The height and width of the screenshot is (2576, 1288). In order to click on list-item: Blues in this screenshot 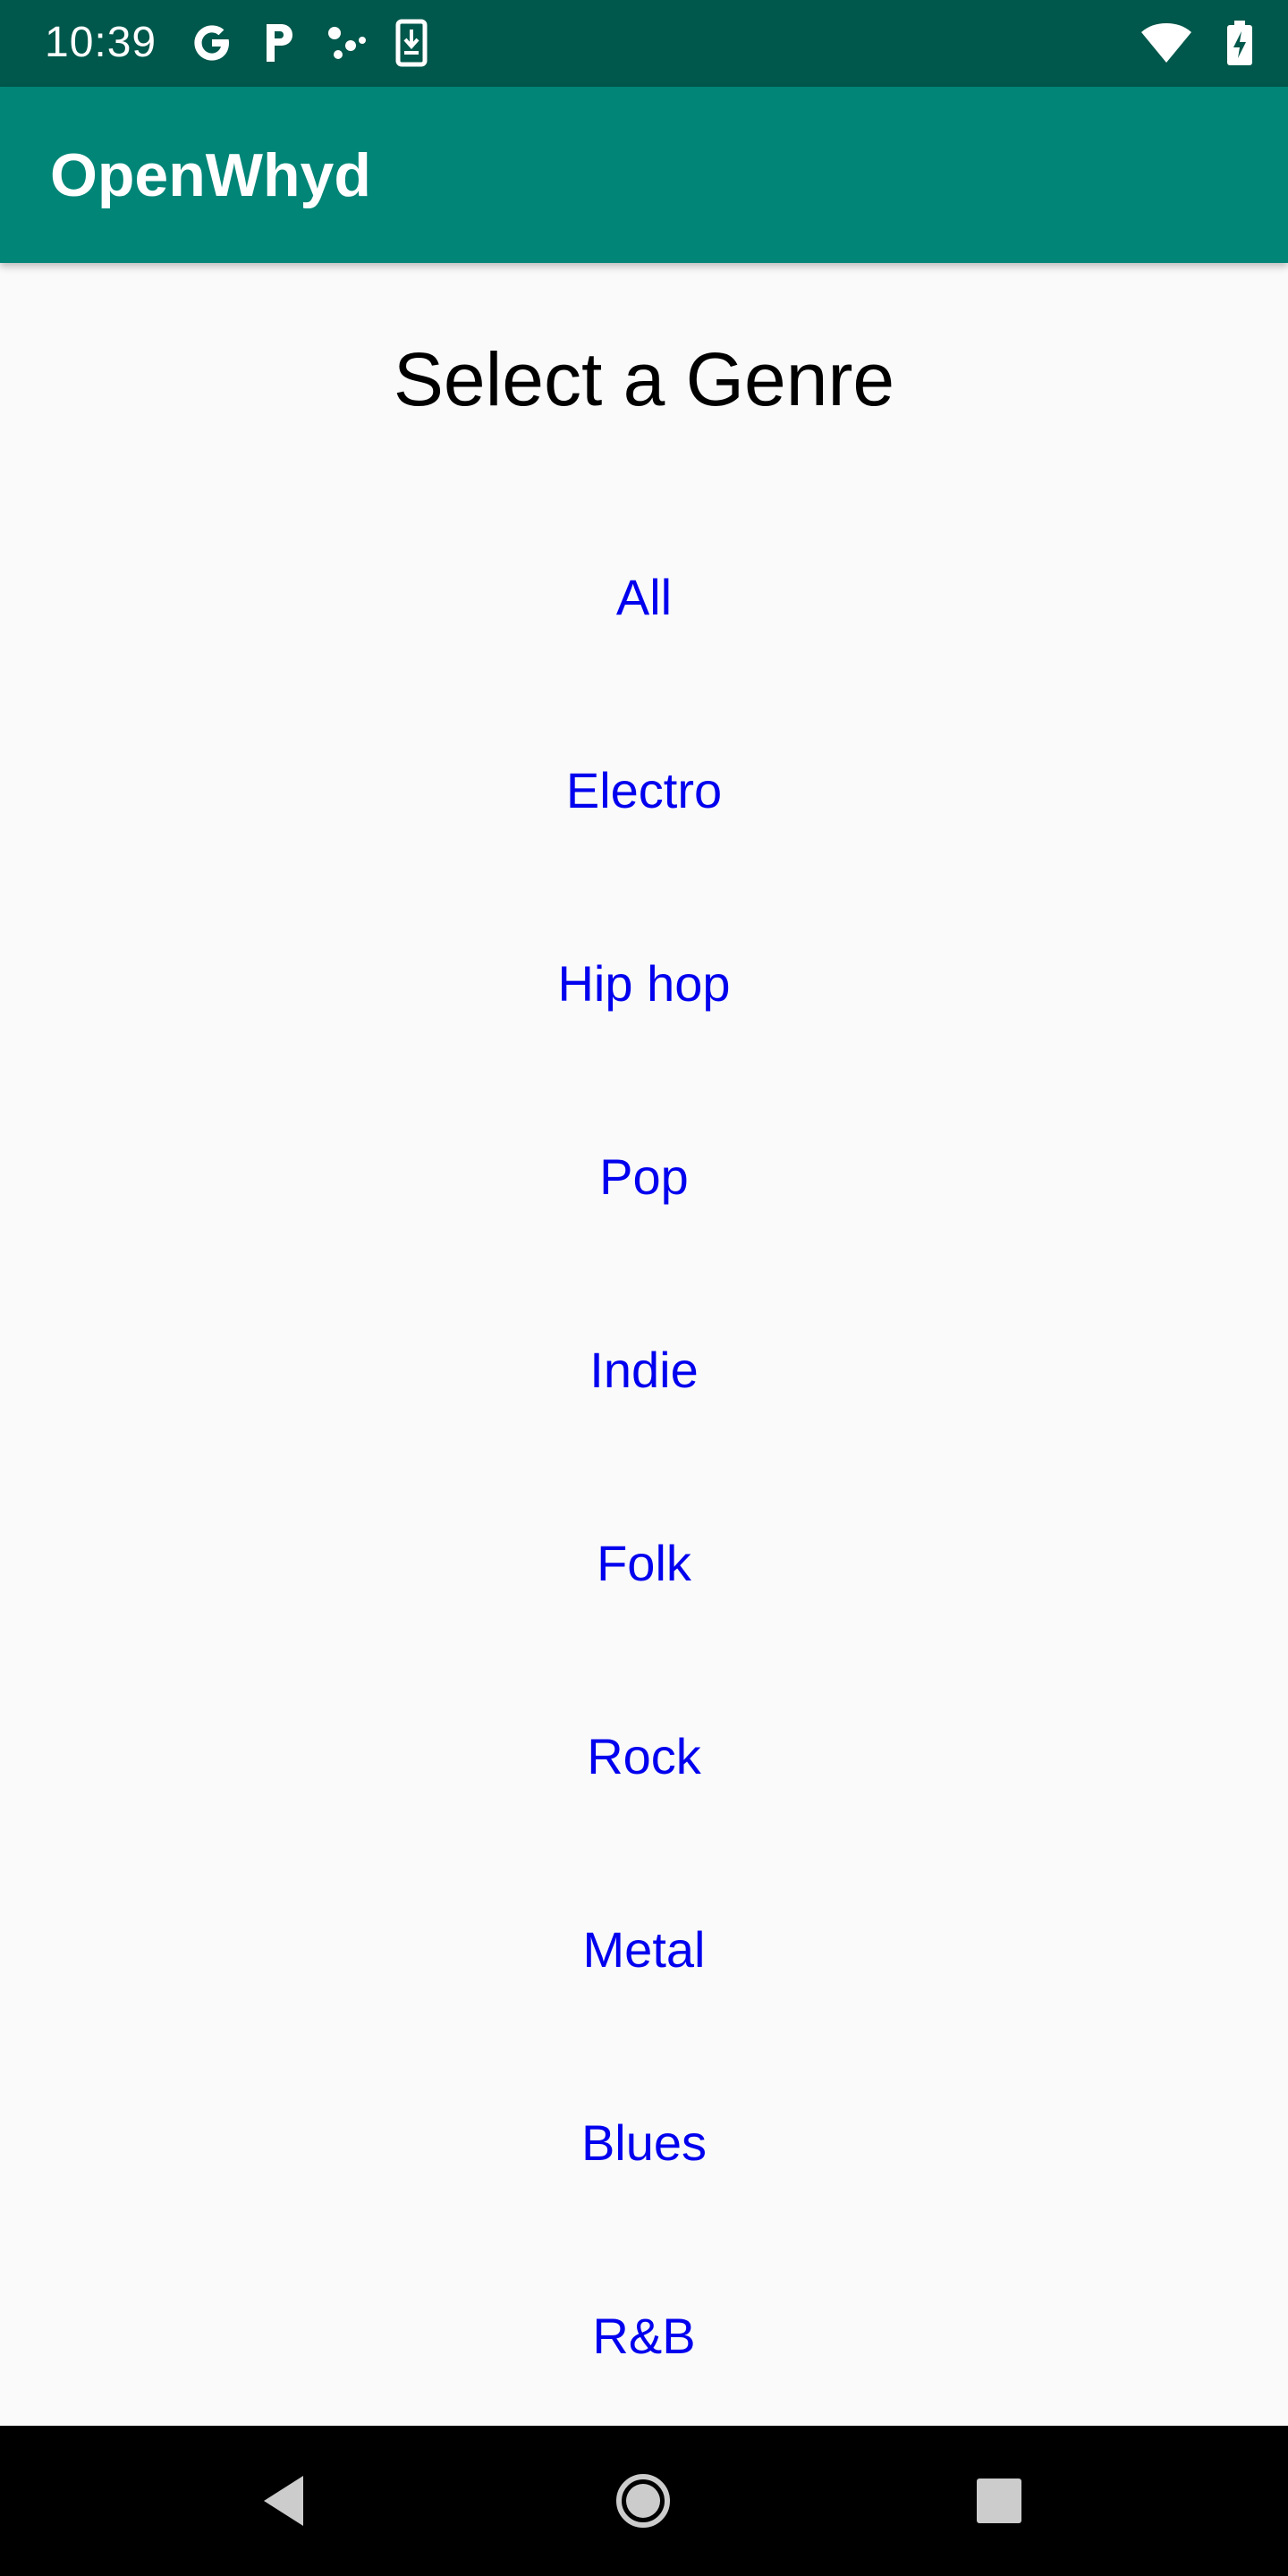, I will do `click(644, 2143)`.